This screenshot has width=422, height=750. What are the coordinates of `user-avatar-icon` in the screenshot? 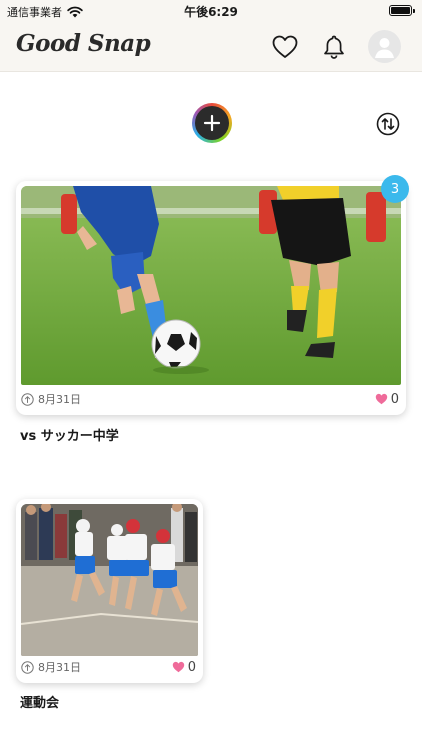 It's located at (384, 46).